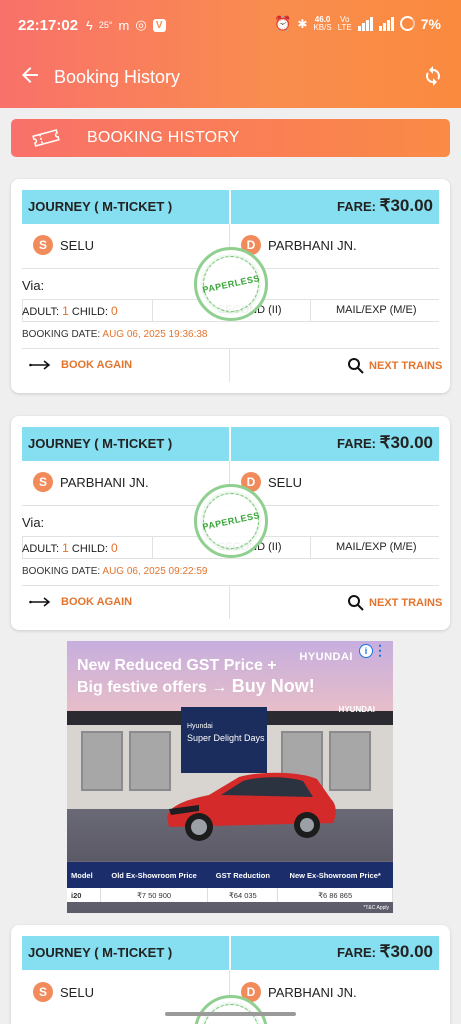 Image resolution: width=461 pixels, height=1024 pixels. I want to click on network-type: Vo LTE, so click(344, 23).